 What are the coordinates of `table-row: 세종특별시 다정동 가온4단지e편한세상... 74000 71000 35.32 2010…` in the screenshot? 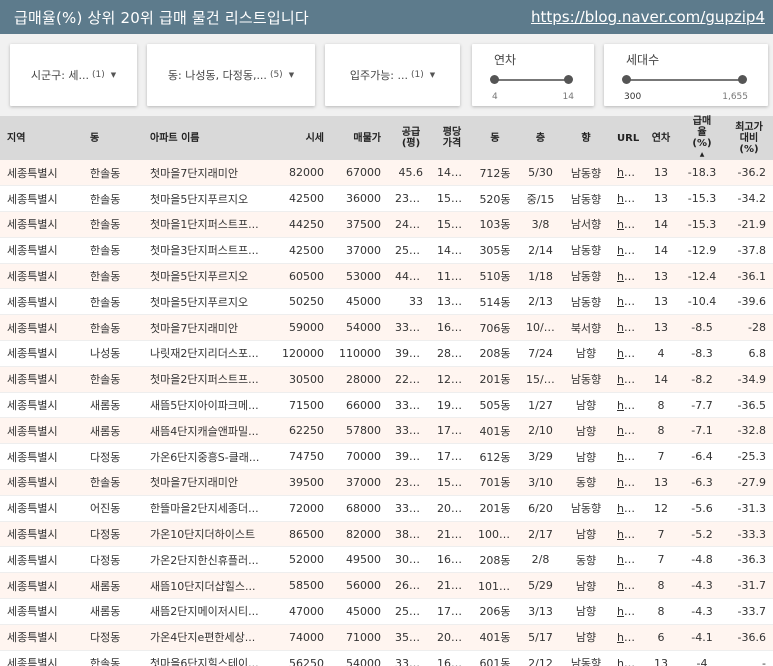 It's located at (386, 637).